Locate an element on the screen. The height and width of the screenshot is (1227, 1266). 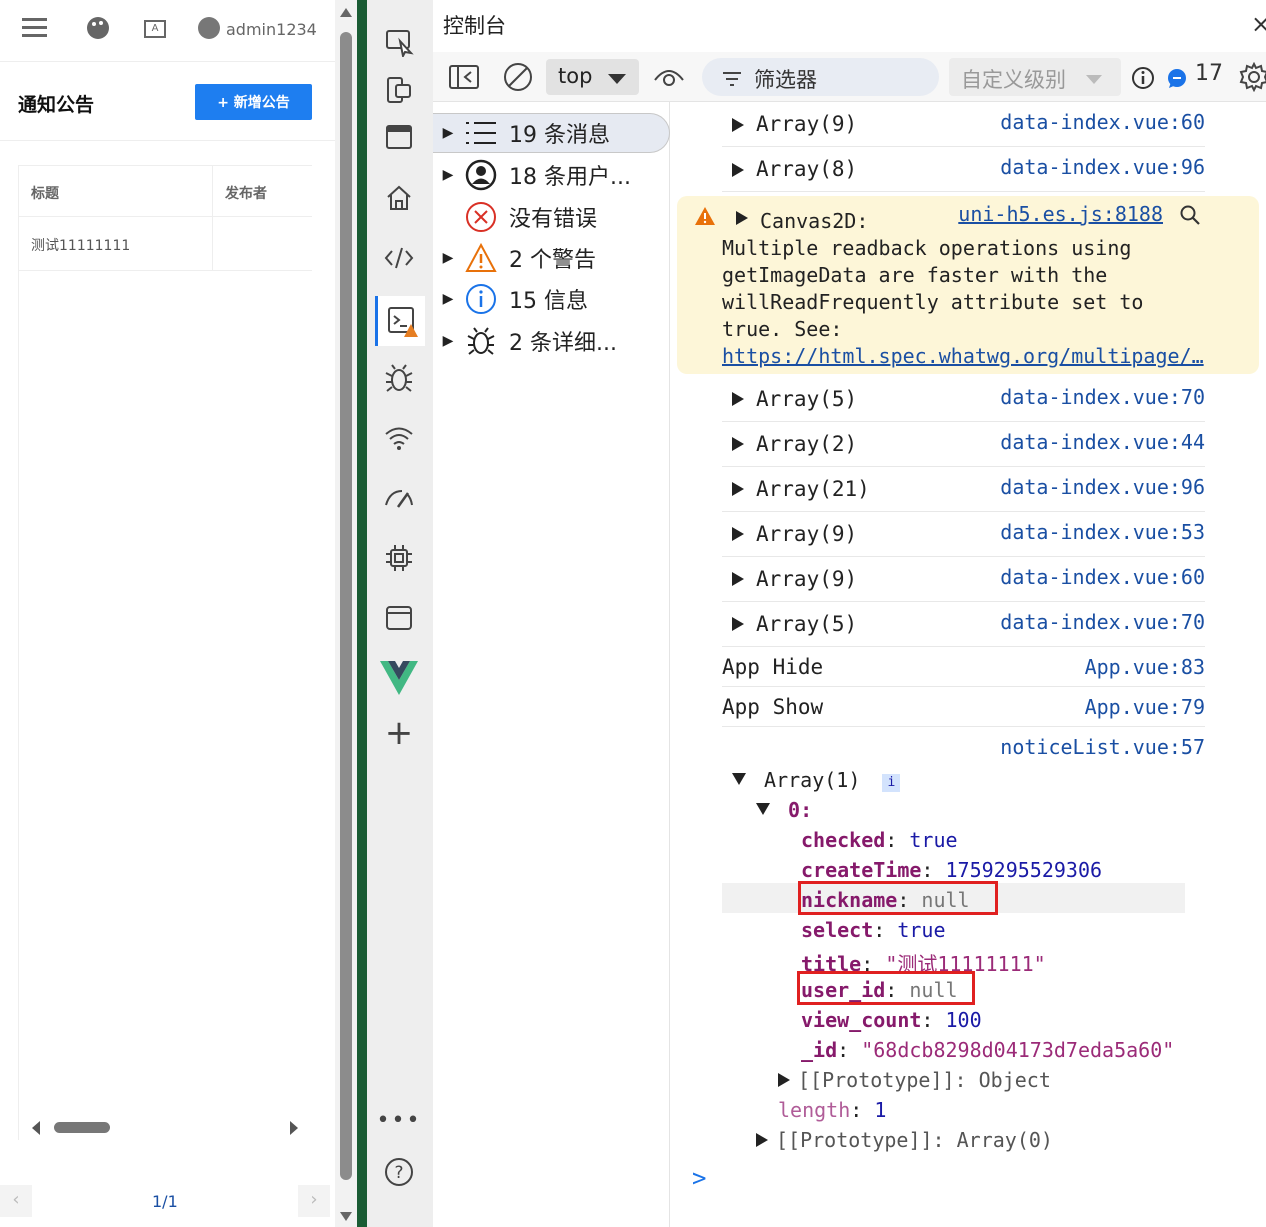
source-link: App.vue:79 is located at coordinates (1145, 707).